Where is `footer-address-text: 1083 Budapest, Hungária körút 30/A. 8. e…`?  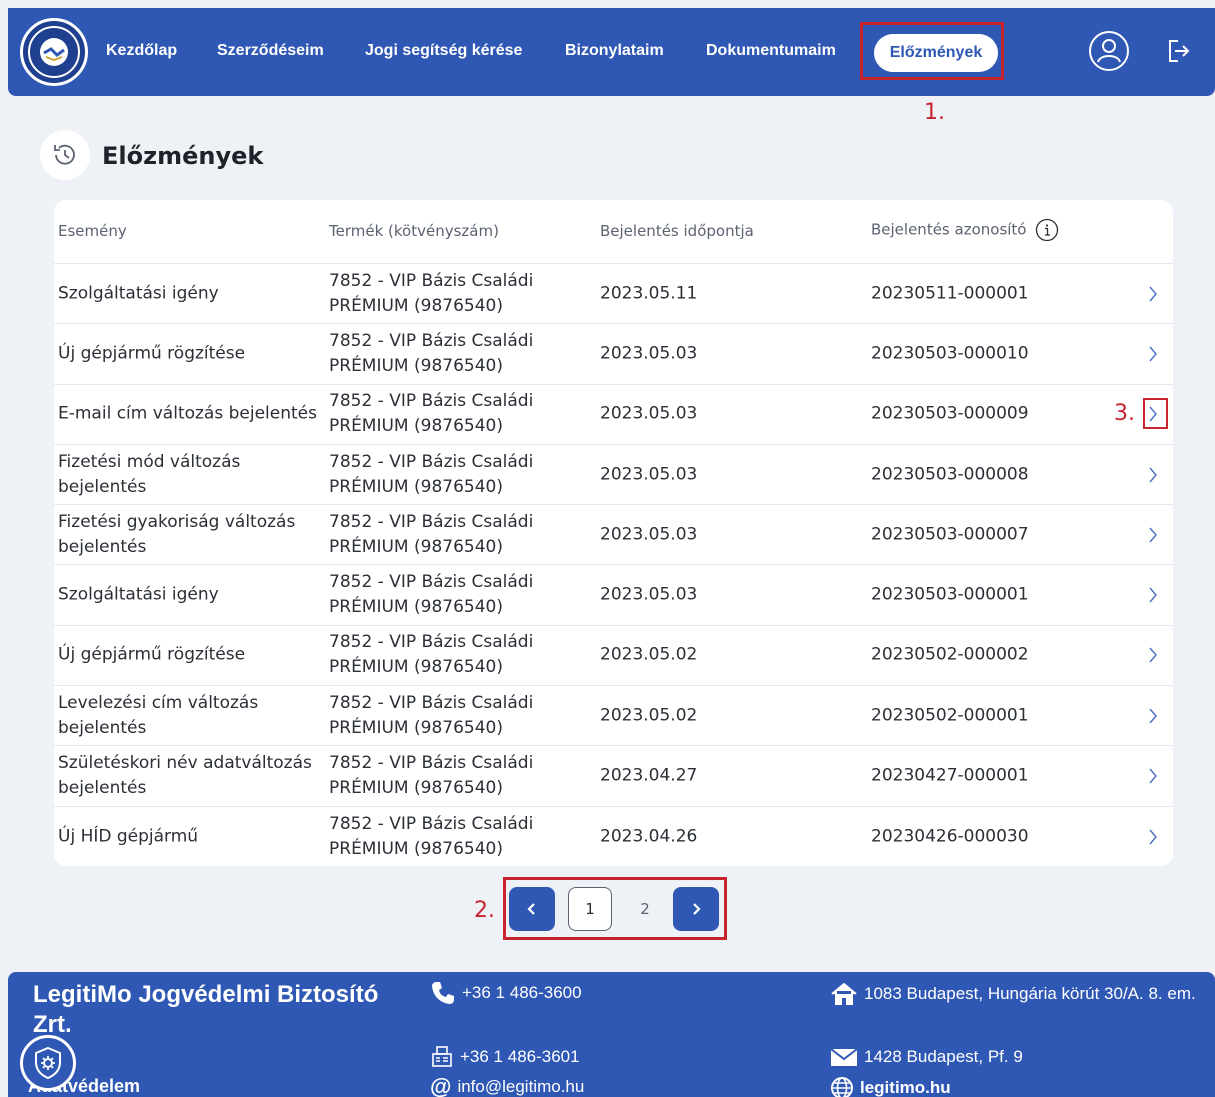
footer-address-text: 1083 Budapest, Hungária körút 30/A. 8. e… is located at coordinates (1030, 993).